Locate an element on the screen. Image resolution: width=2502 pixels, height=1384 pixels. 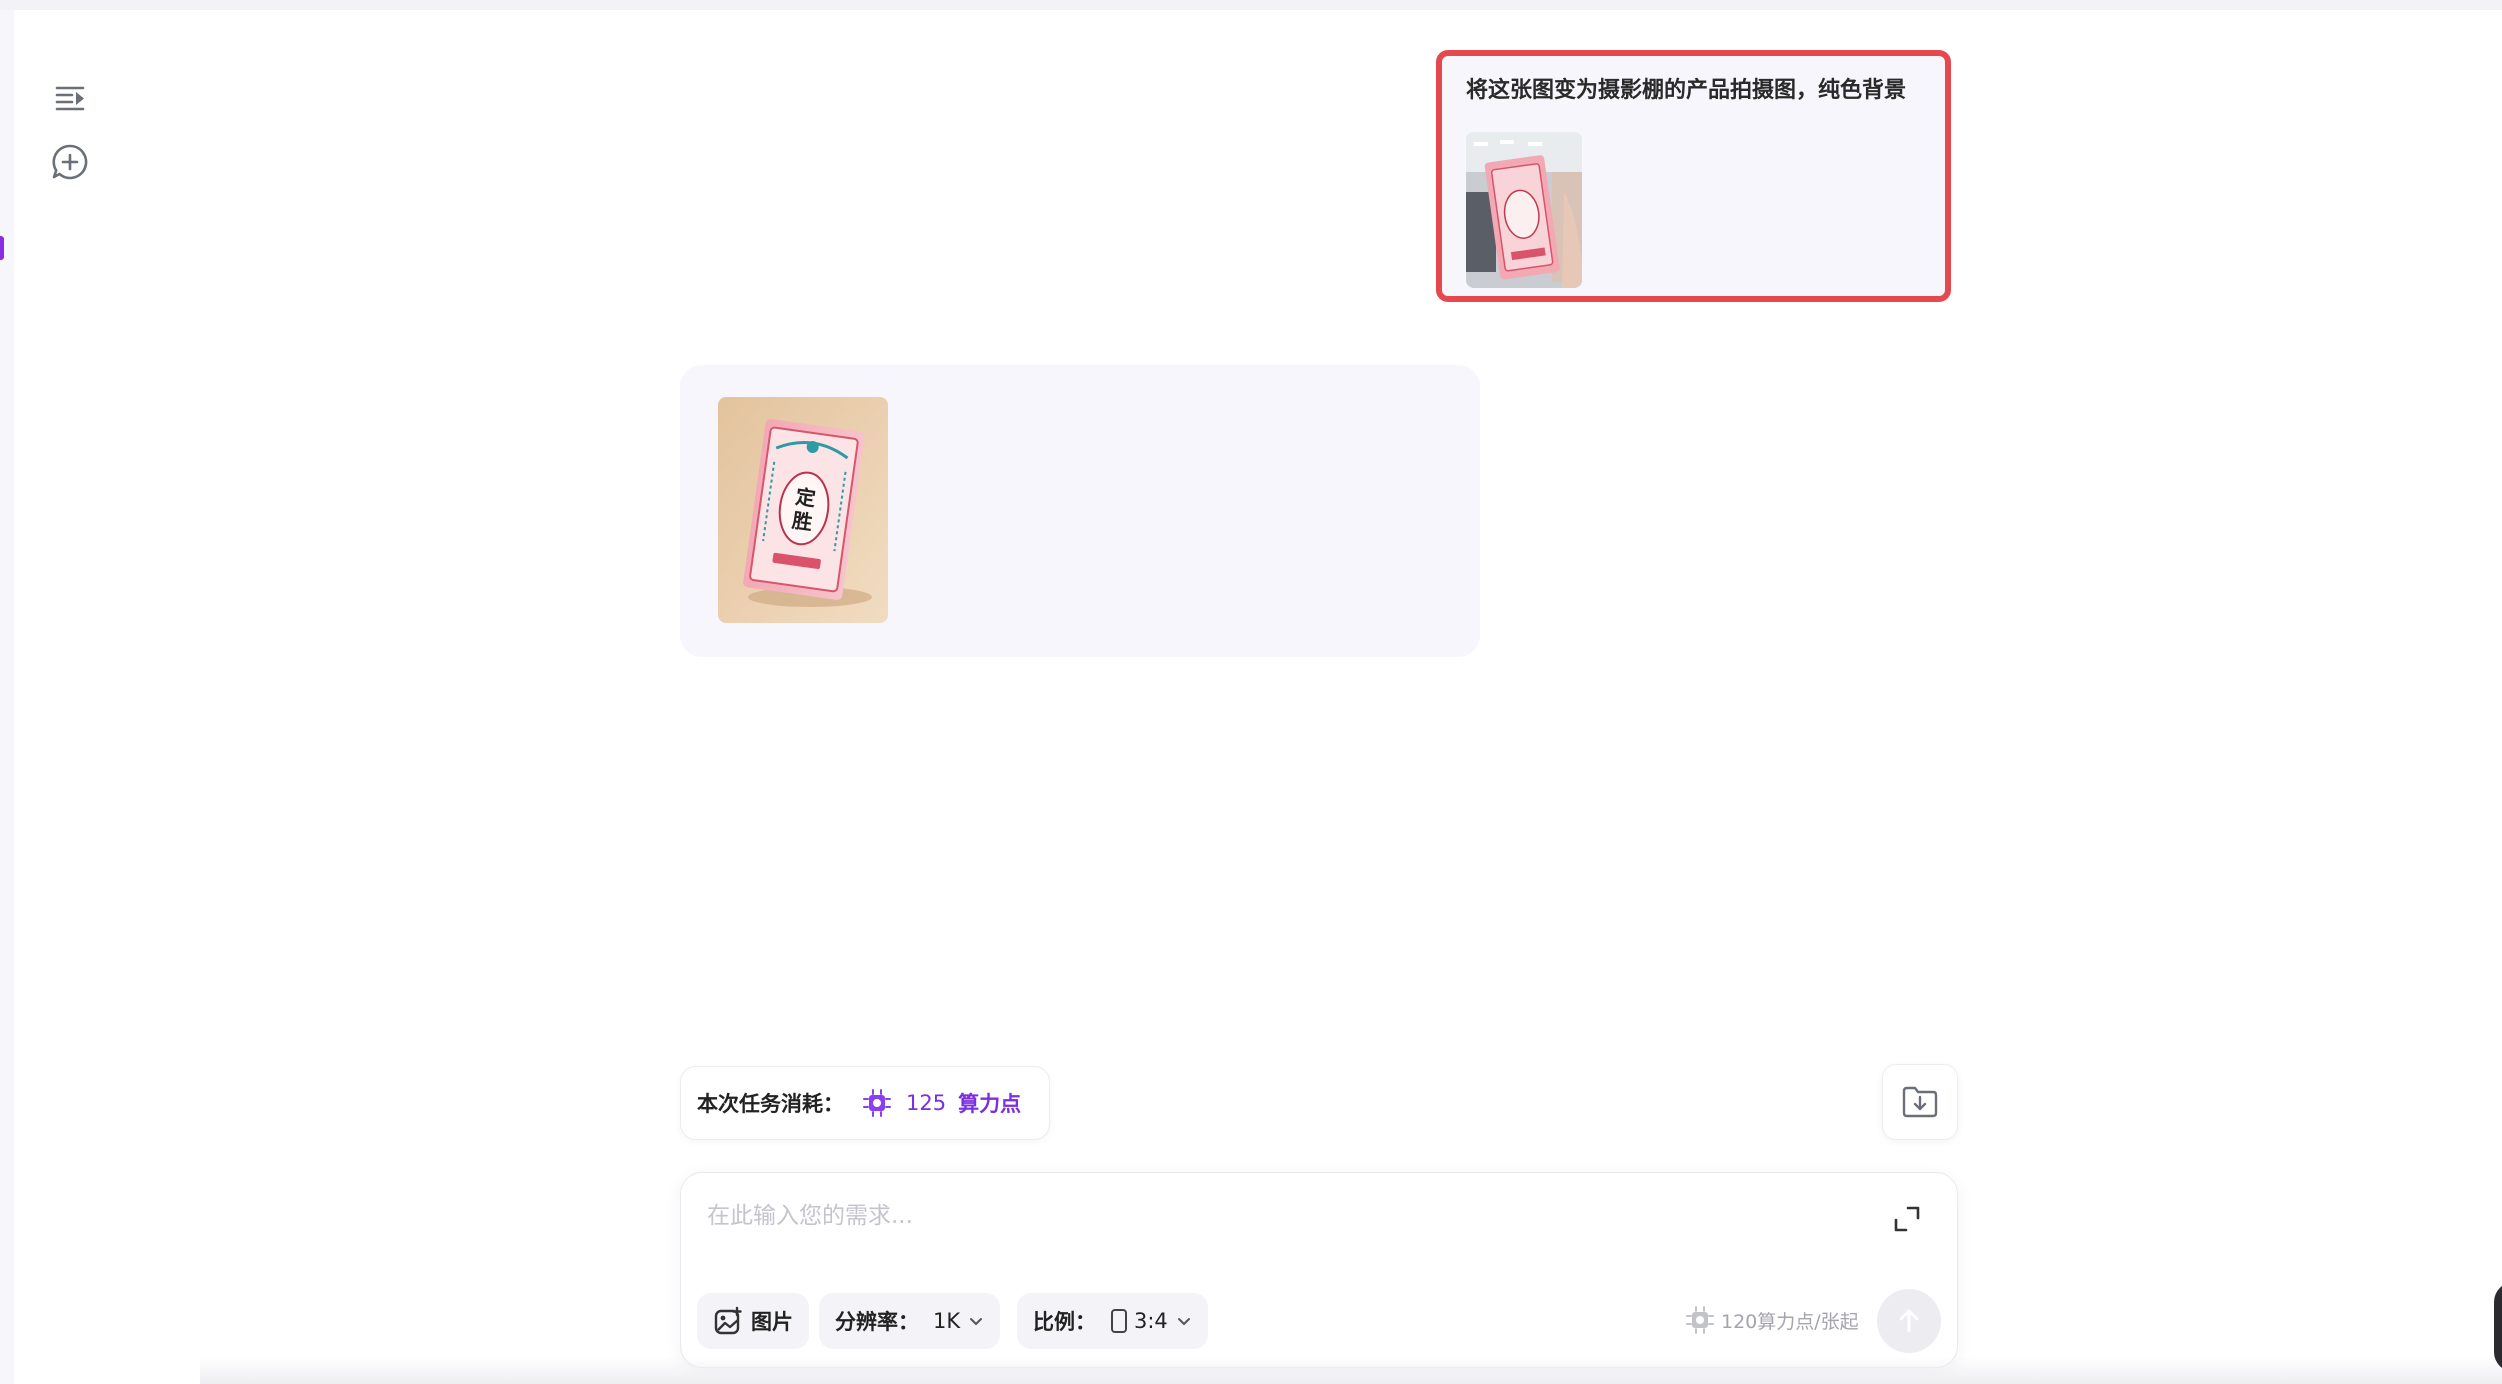
ratio-label: 比例： is located at coordinates (1064, 1322).